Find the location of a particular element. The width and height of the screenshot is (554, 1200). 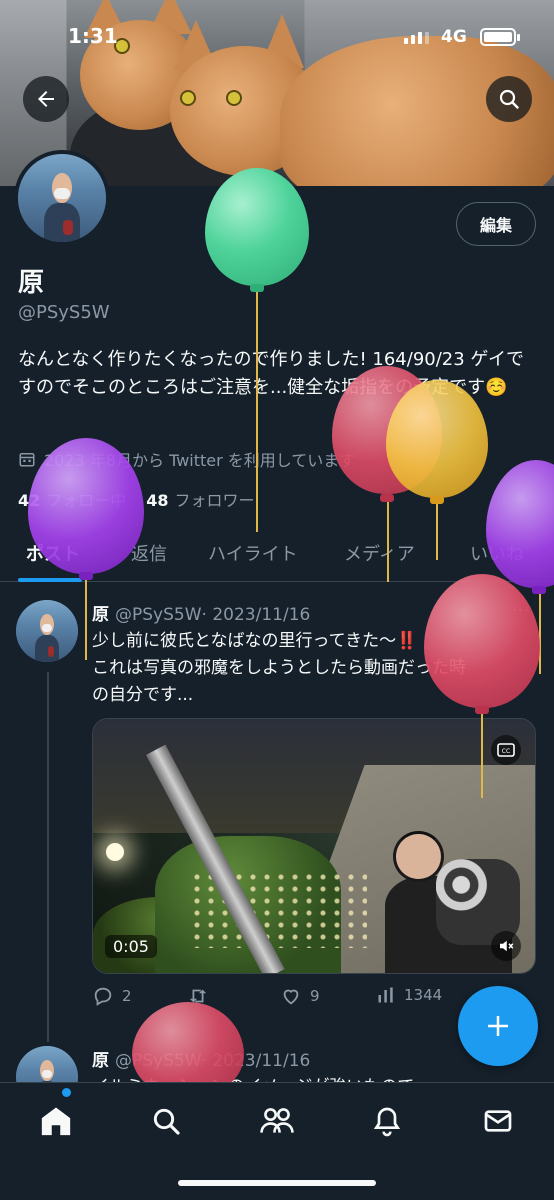

following-link: 42 フォロー中 is located at coordinates (72, 499).